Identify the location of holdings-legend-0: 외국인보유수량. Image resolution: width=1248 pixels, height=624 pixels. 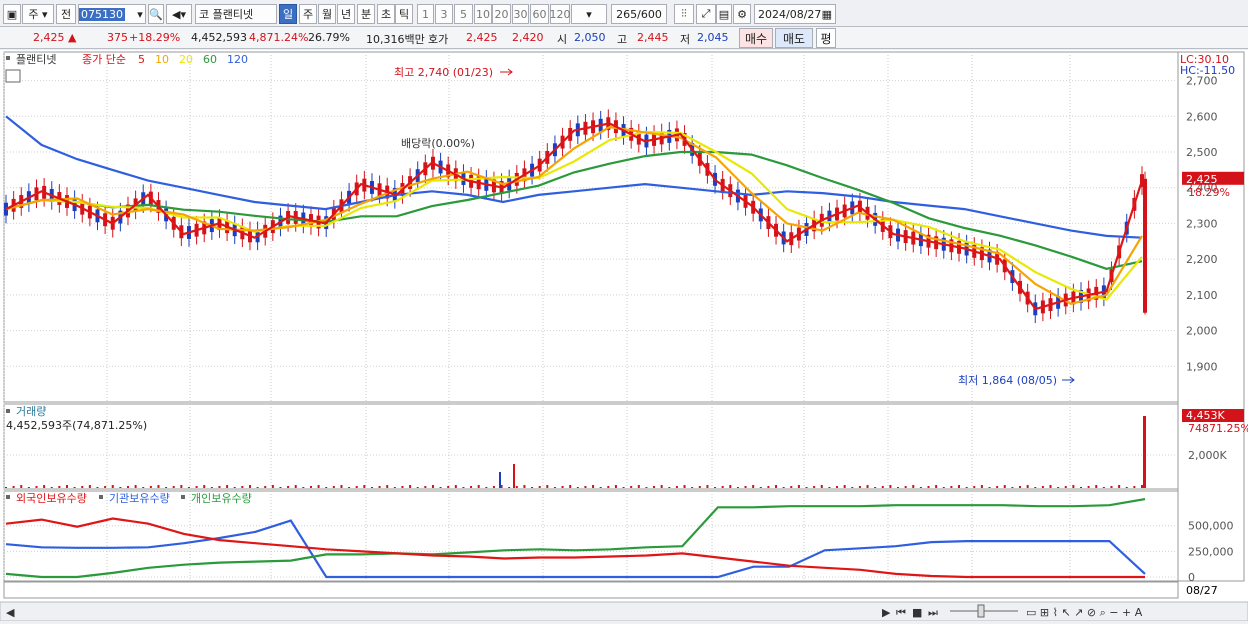
(51, 498).